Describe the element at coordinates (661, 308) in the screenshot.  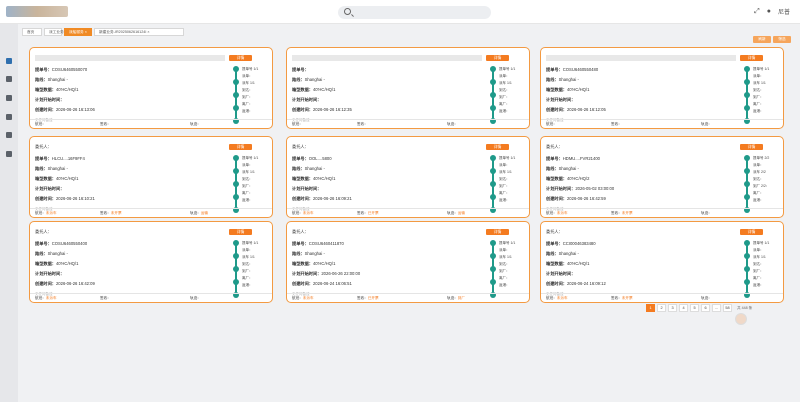
I see `page-button: 2` at that location.